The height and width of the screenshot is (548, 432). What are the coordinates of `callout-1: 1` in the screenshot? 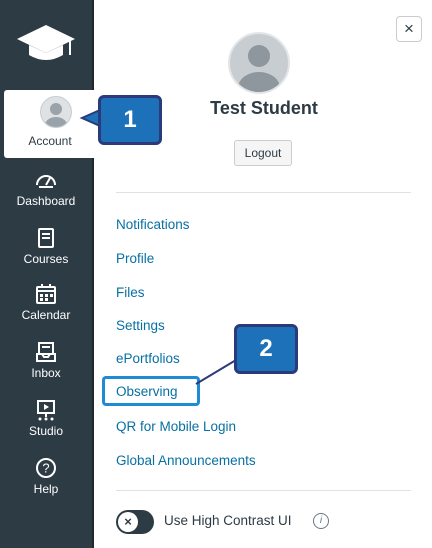 It's located at (130, 120).